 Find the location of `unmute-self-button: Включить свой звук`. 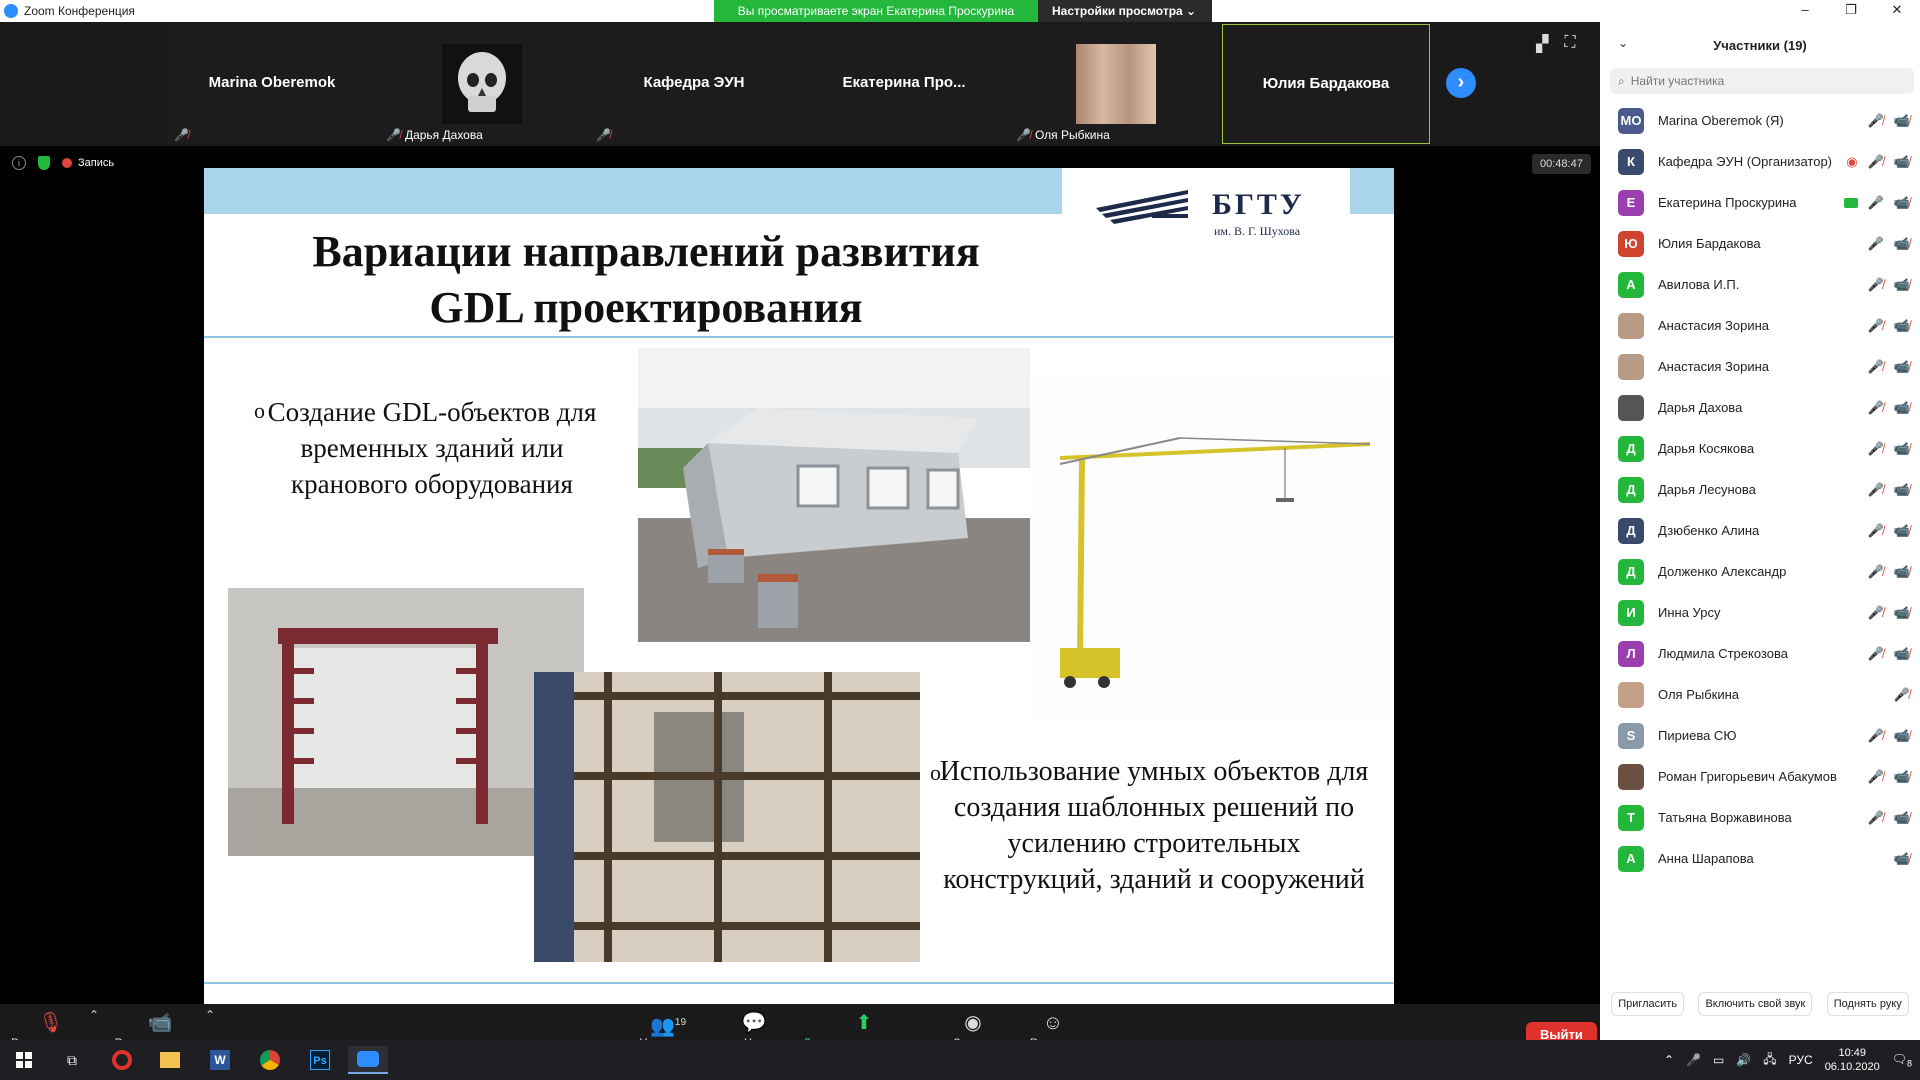

unmute-self-button: Включить свой звук is located at coordinates (1755, 1004).